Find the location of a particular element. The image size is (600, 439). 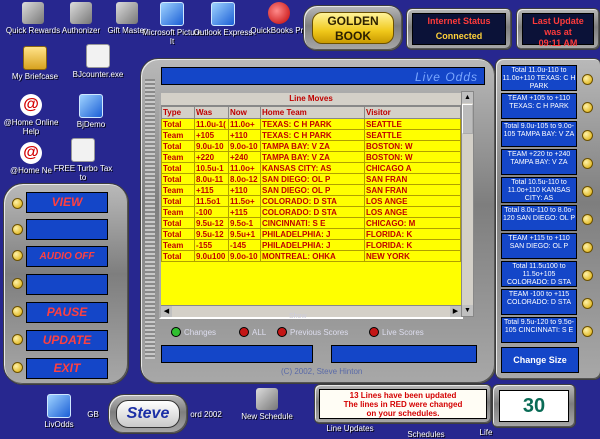

legend-previous-scores: Previous Scores is located at coordinates (312, 332).